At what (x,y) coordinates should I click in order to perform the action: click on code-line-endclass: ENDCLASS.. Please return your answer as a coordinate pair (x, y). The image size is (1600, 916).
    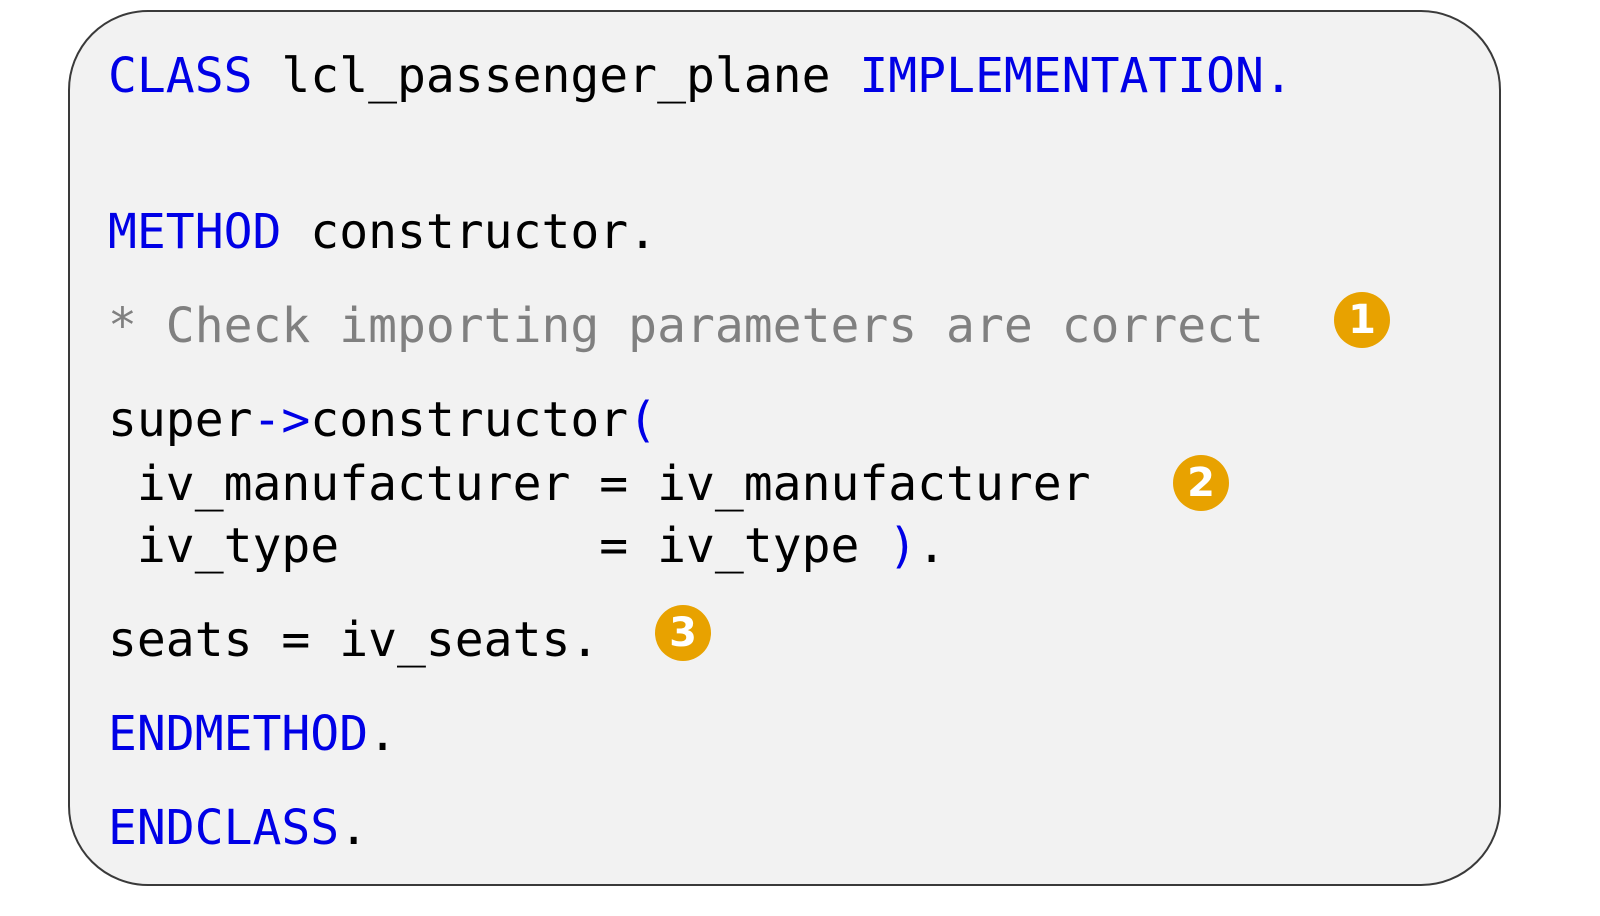
    Looking at the image, I should click on (238, 828).